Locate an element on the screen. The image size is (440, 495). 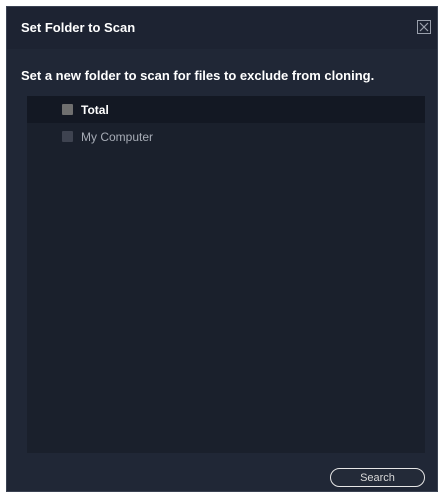
tree-item-label: My Computer is located at coordinates (117, 137).